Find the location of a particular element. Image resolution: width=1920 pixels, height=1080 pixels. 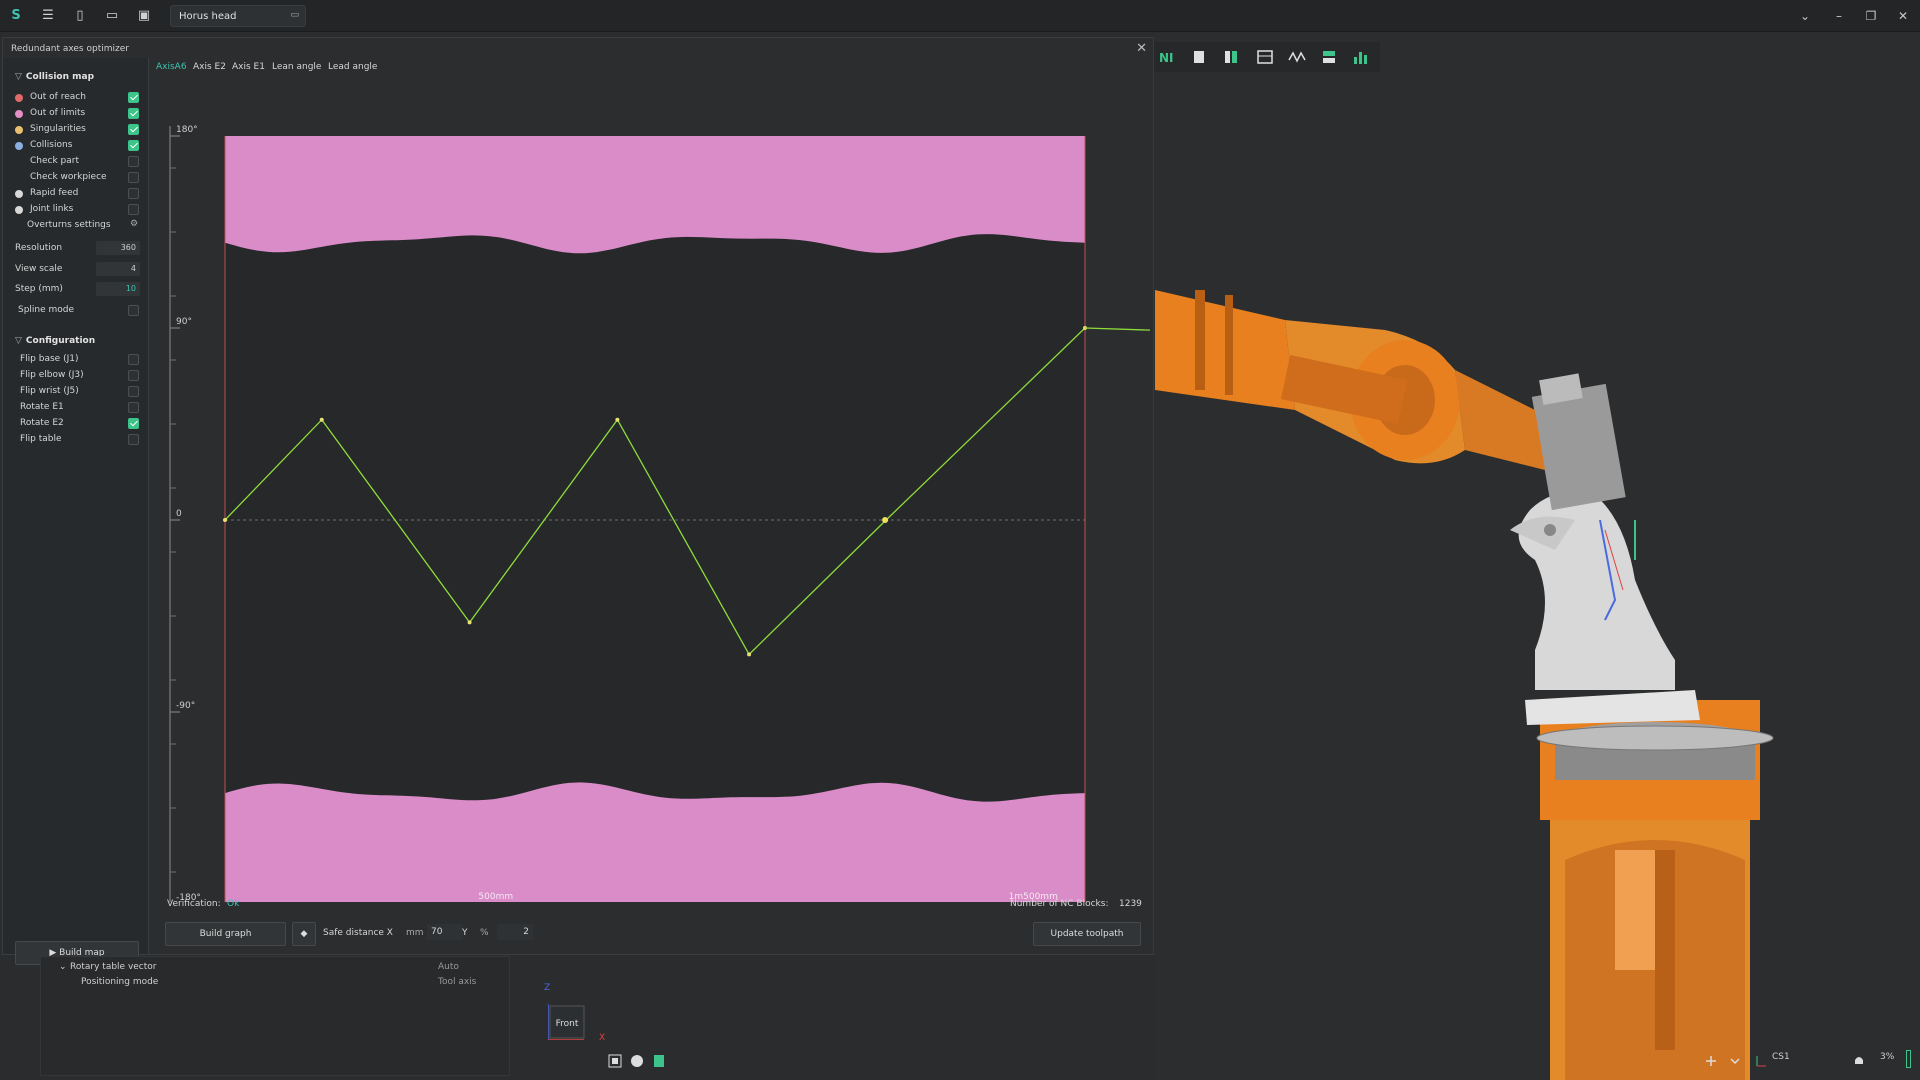

columns-icon is located at coordinates (1231, 57).